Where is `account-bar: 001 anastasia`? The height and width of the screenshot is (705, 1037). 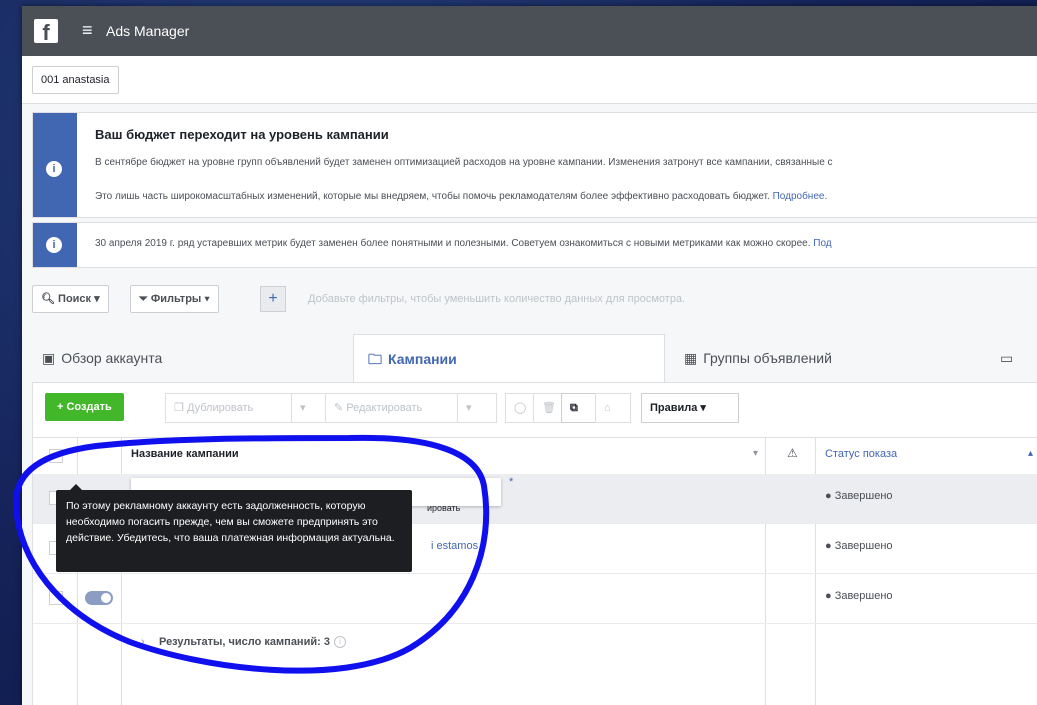 account-bar: 001 anastasia is located at coordinates (529, 80).